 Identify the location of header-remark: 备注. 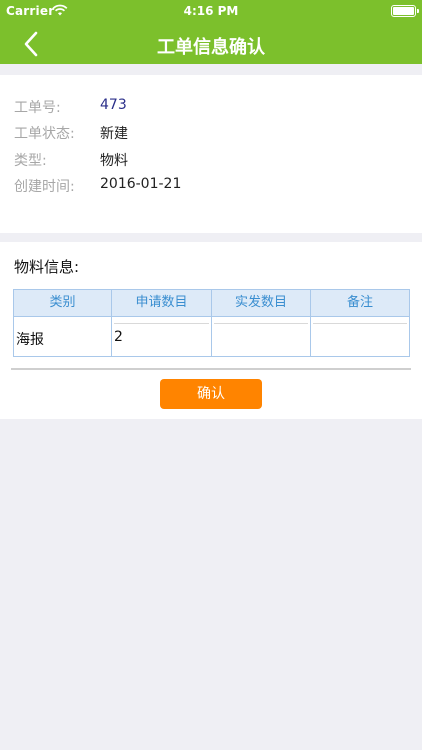
(359, 302).